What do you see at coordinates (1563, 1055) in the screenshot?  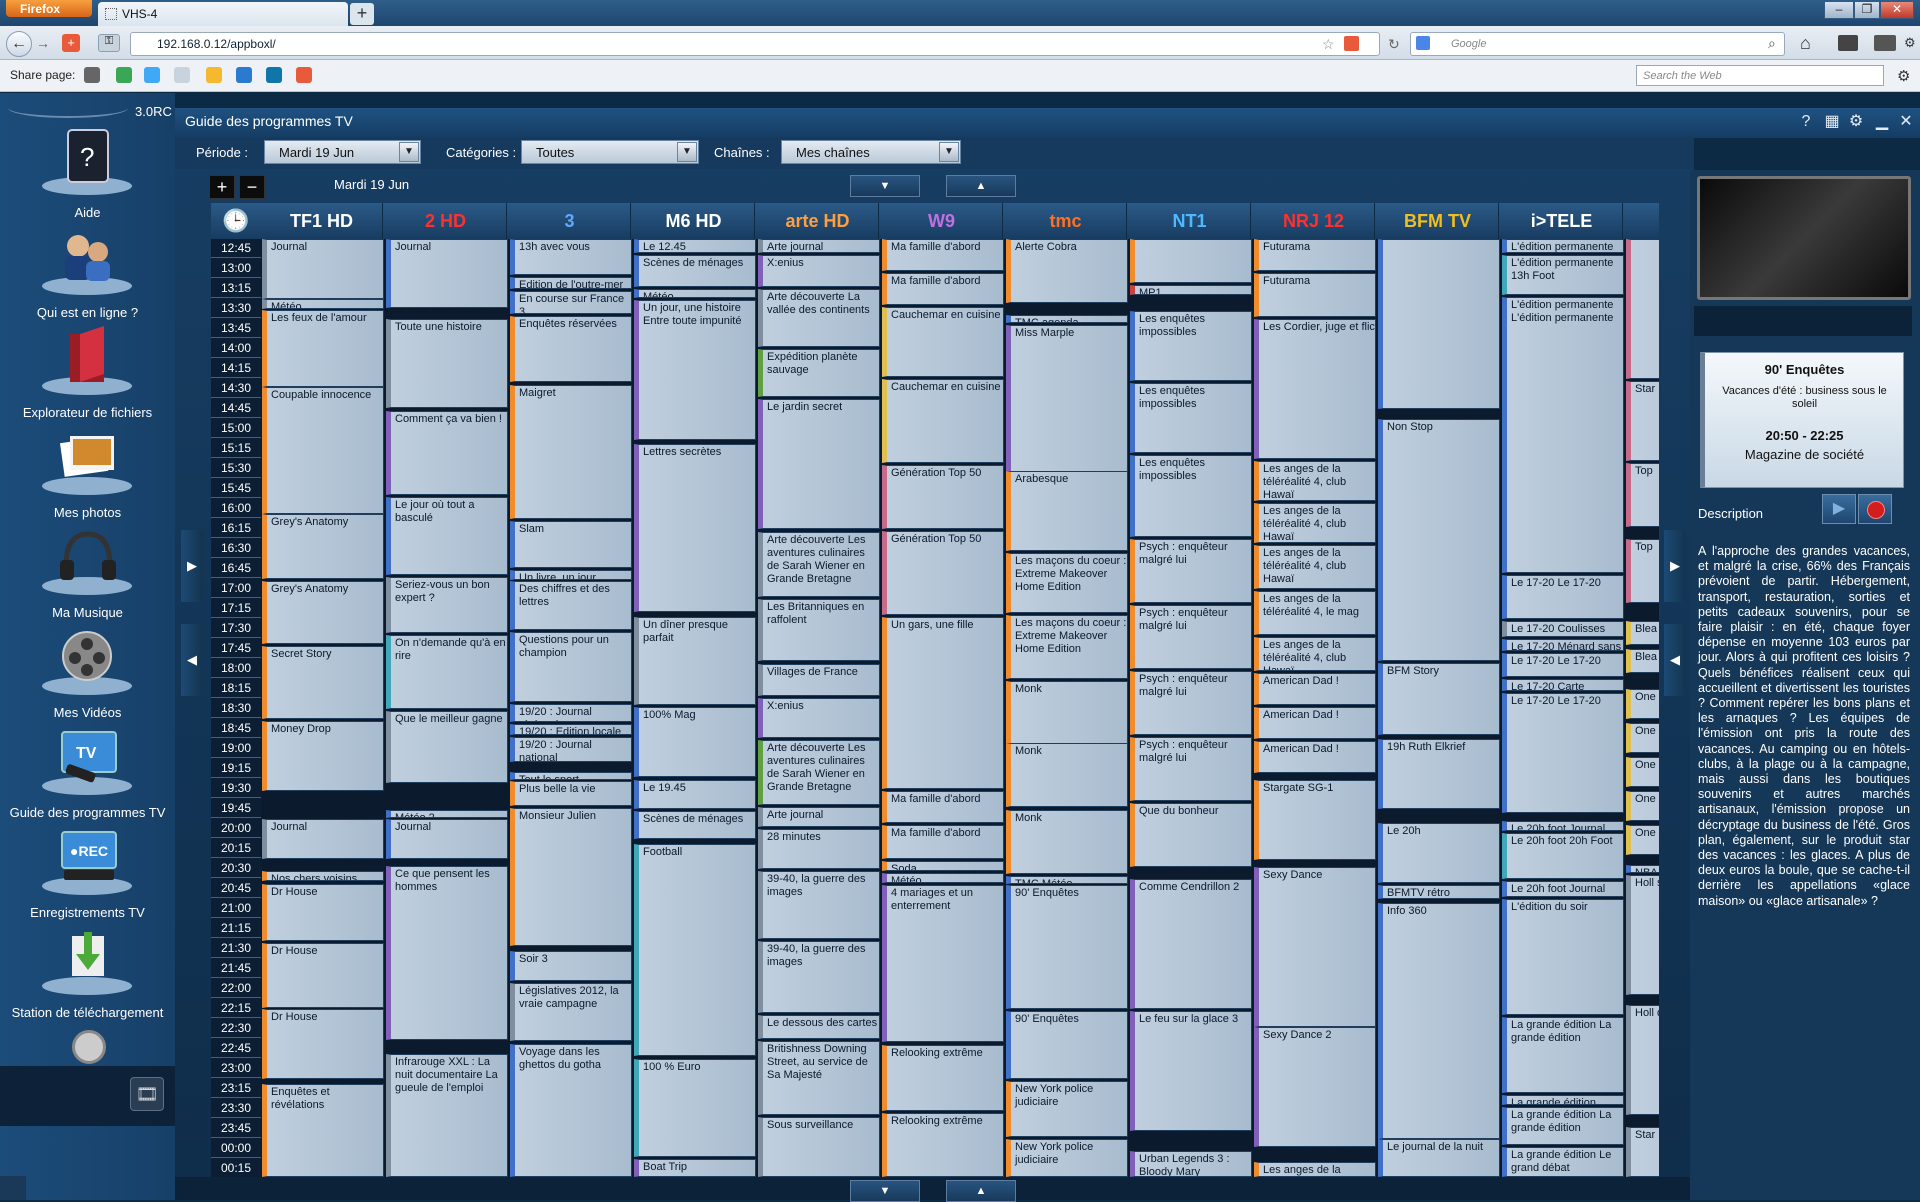 I see `program-cell: La grande édition La grande édition` at bounding box center [1563, 1055].